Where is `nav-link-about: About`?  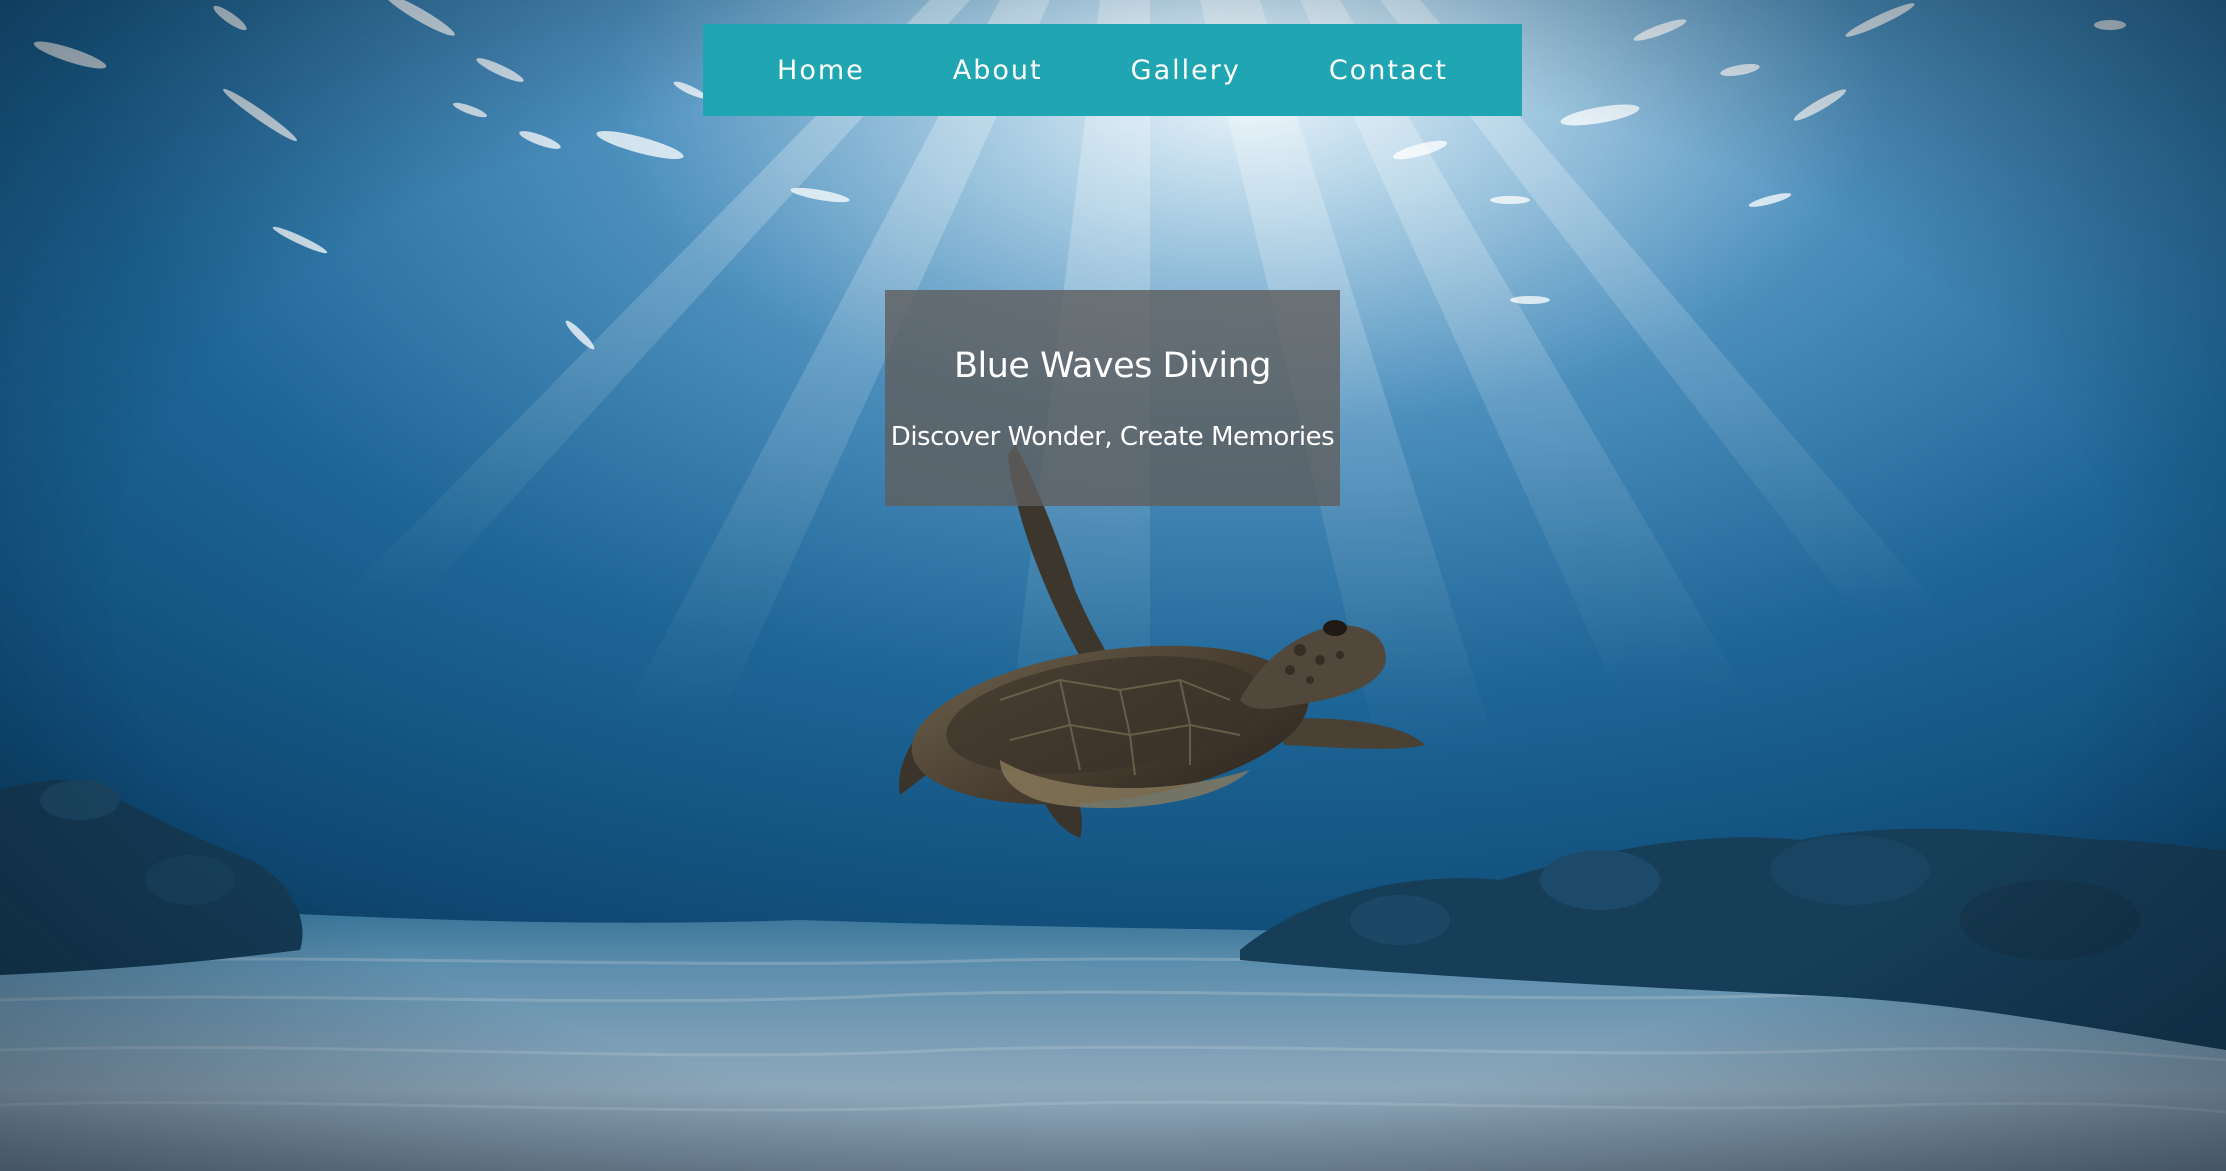
nav-link-about: About is located at coordinates (998, 70).